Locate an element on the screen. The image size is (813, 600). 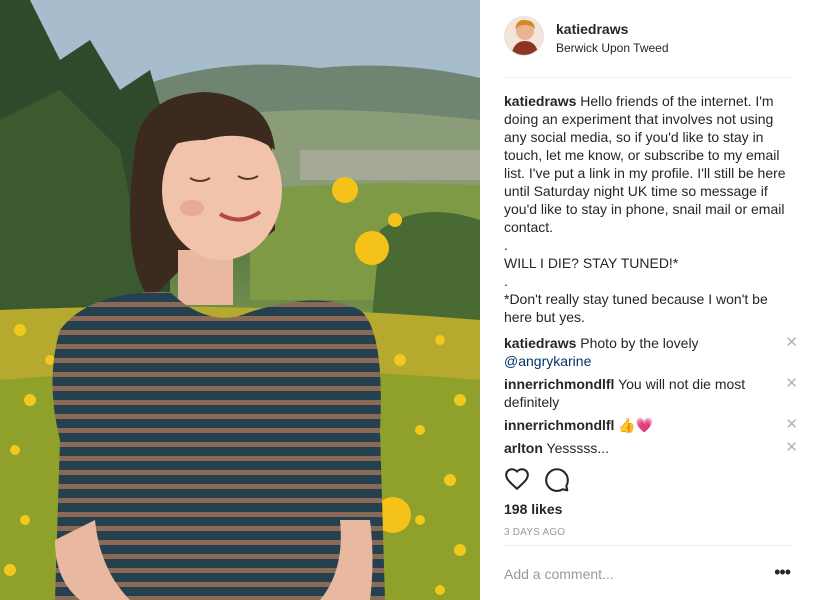
author-avatar is located at coordinates (524, 36).